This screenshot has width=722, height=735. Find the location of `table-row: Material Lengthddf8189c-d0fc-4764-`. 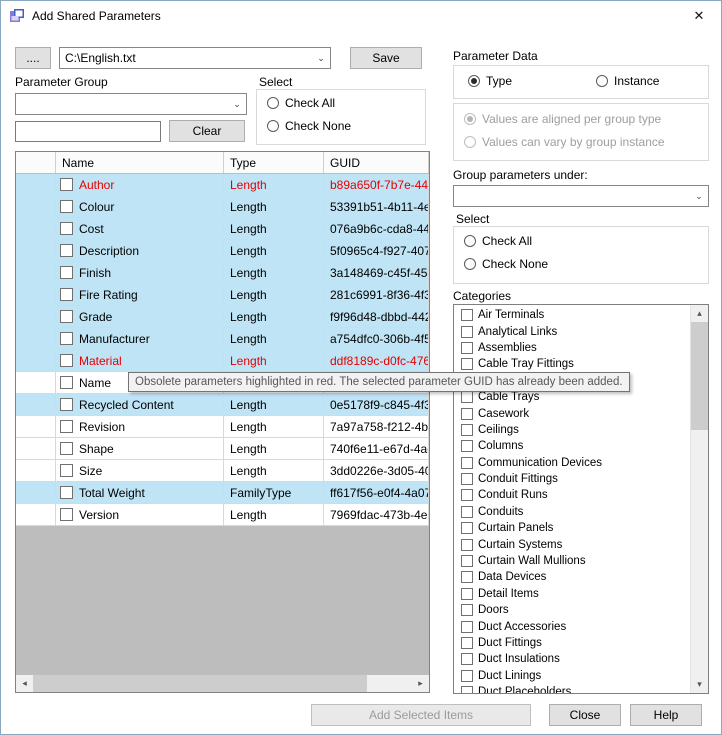

table-row: Material Lengthddf8189c-d0fc-4764- is located at coordinates (222, 361).